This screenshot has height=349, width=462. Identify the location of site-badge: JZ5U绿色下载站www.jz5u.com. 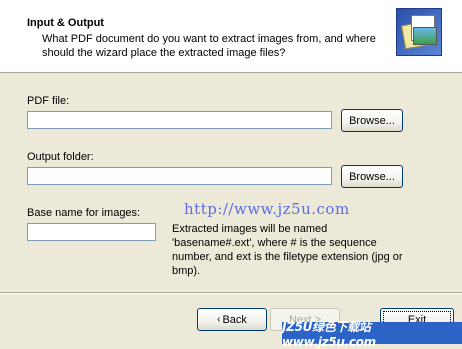
(372, 334).